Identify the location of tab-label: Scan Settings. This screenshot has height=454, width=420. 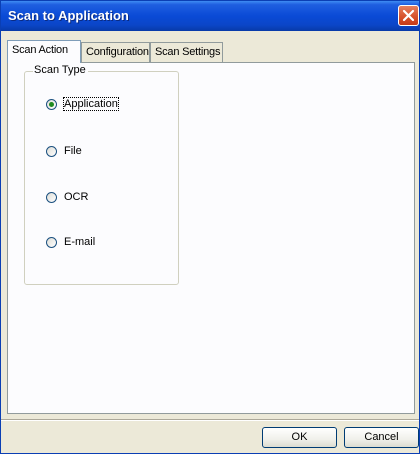
(188, 52).